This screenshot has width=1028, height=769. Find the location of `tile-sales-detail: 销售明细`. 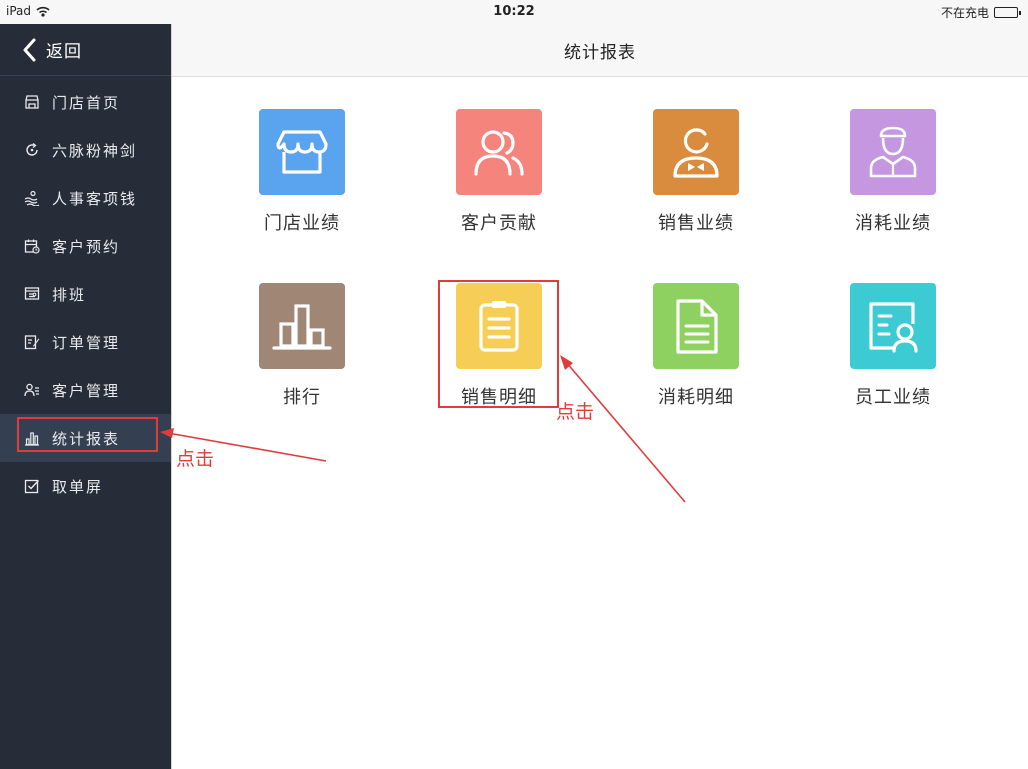

tile-sales-detail: 销售明细 is located at coordinates (499, 346).